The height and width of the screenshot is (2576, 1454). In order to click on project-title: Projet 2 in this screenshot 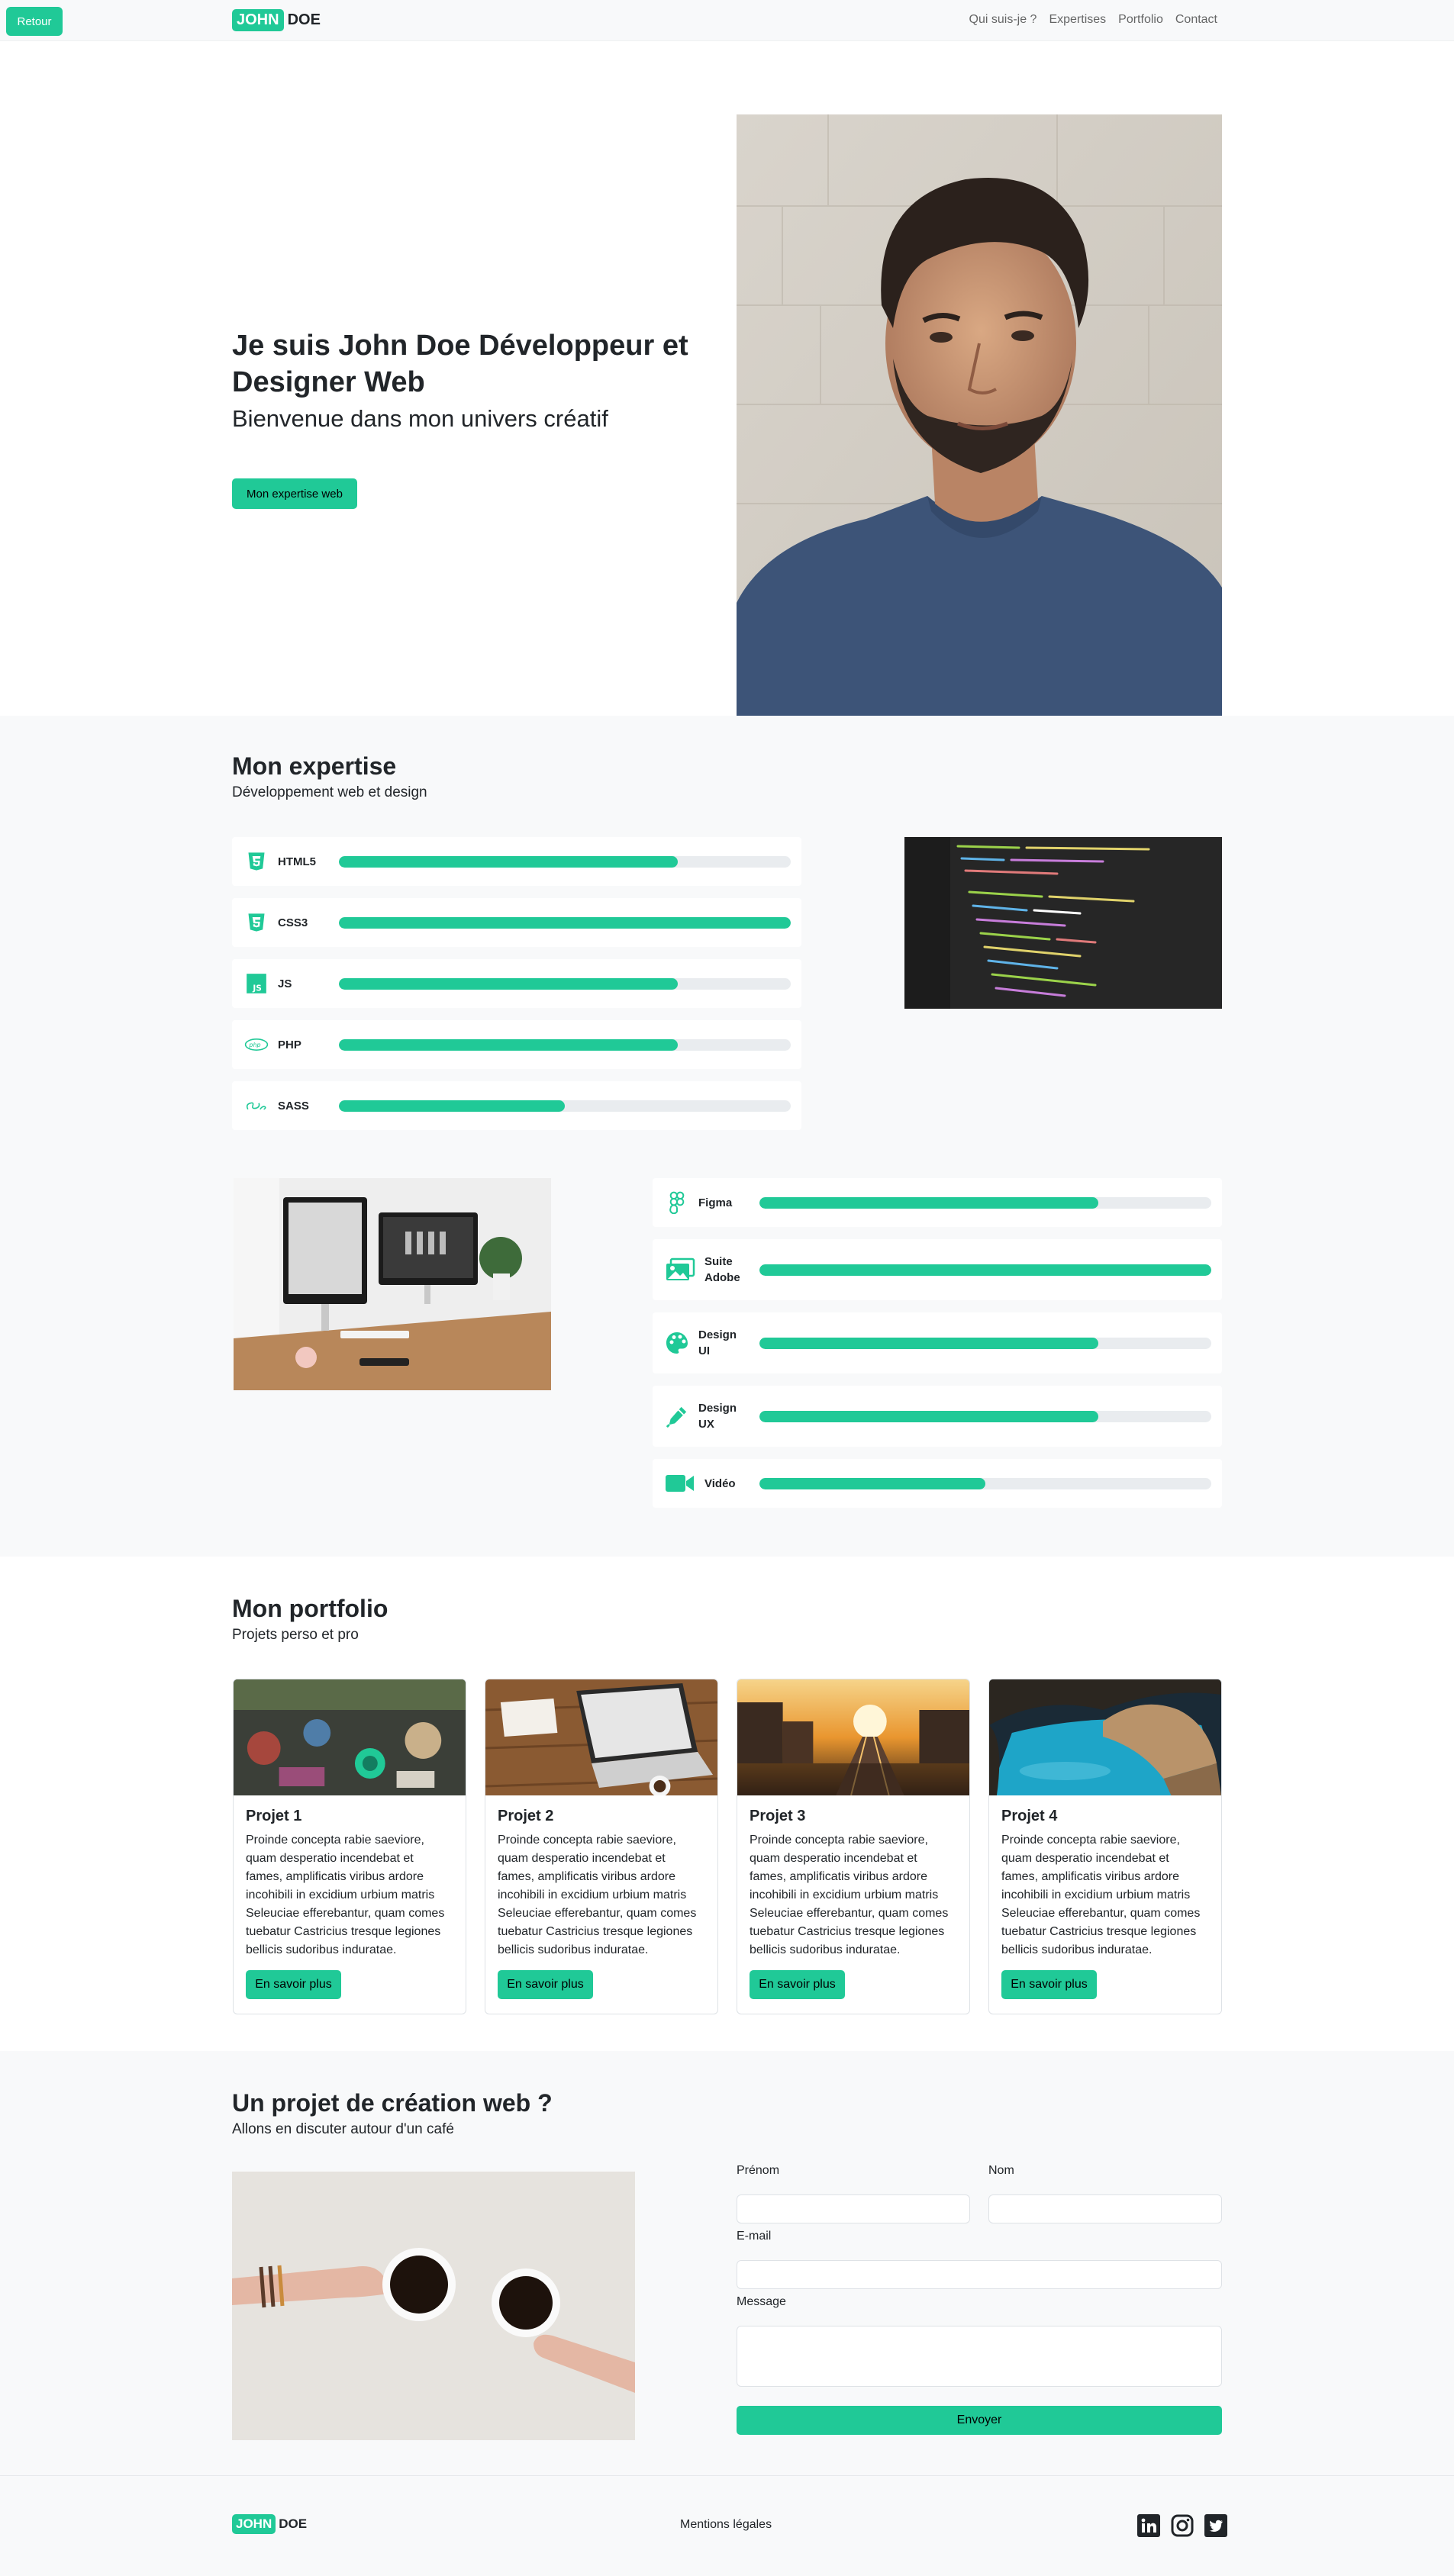, I will do `click(526, 1816)`.